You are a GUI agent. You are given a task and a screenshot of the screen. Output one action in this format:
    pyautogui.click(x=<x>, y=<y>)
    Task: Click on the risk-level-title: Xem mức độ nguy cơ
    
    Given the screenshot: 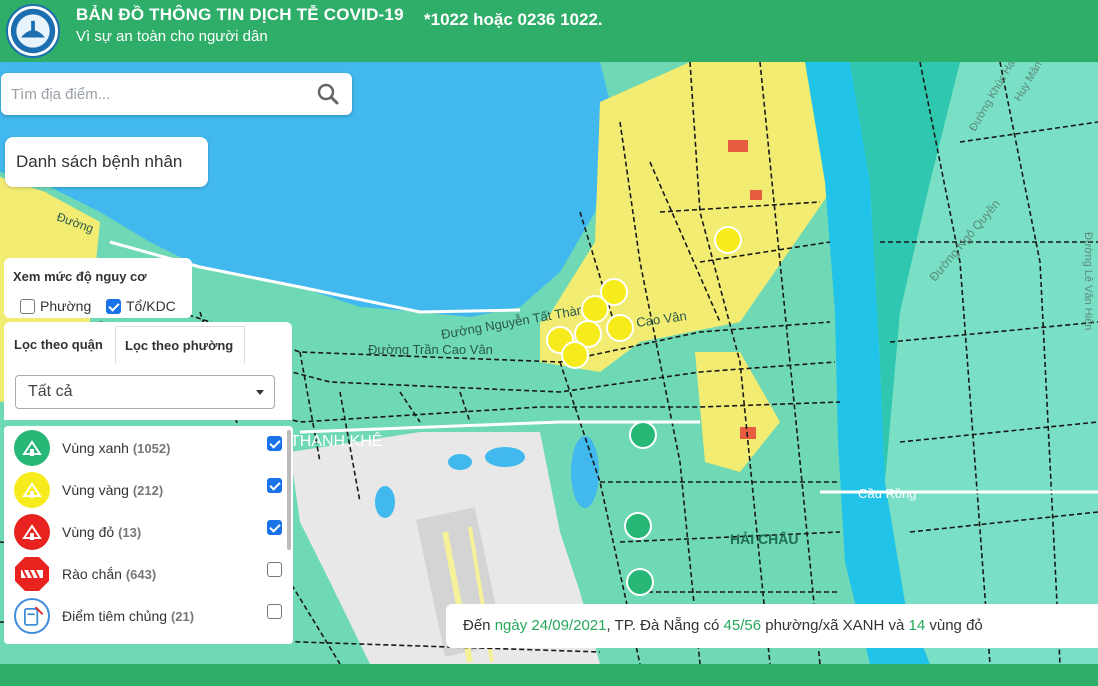 What is the action you would take?
    pyautogui.click(x=80, y=276)
    